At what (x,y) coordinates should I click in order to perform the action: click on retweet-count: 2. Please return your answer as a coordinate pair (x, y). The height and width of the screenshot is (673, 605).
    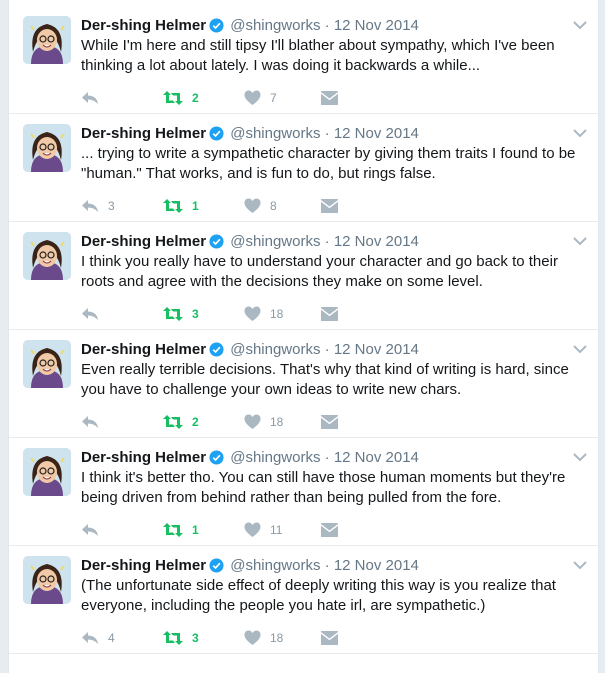
    Looking at the image, I should click on (195, 98).